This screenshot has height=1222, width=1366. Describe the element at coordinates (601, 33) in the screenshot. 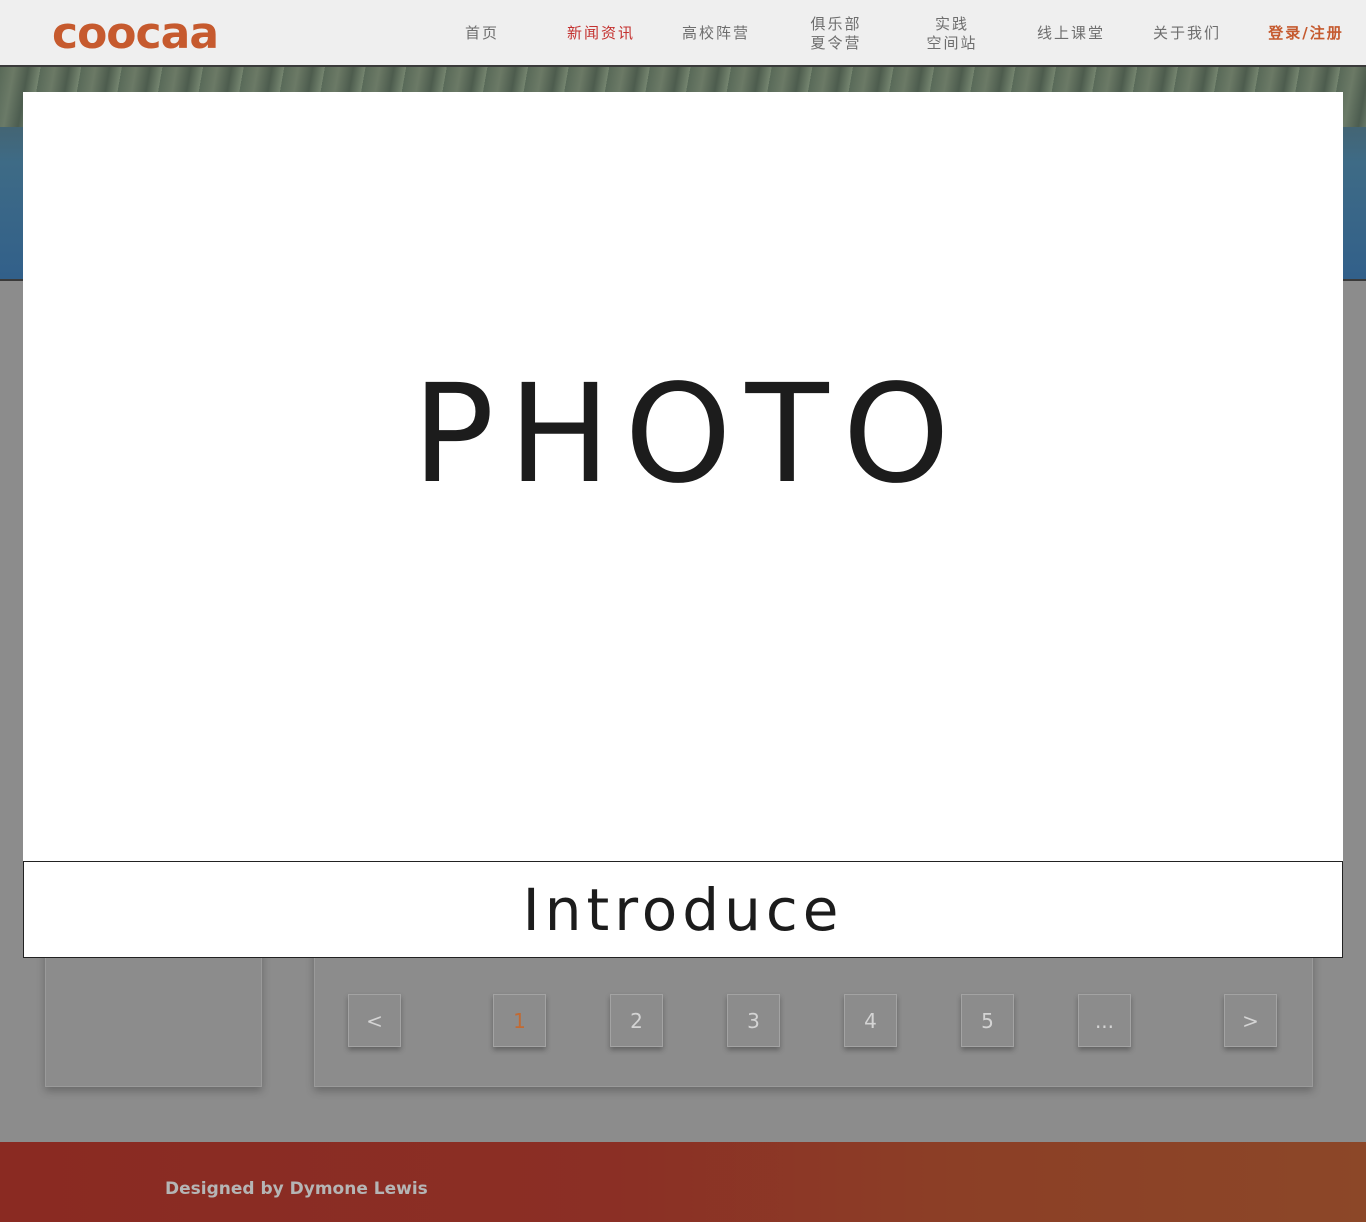

I see `nav-news: 新闻资讯` at that location.